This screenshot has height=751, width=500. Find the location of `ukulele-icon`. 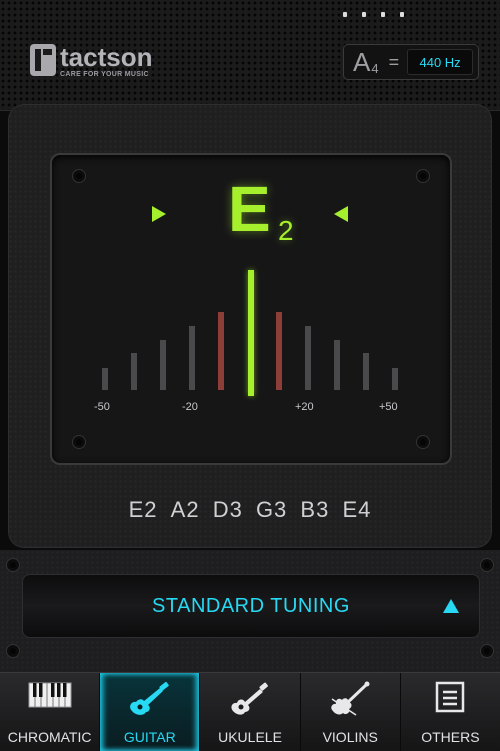

ukulele-icon is located at coordinates (250, 701).